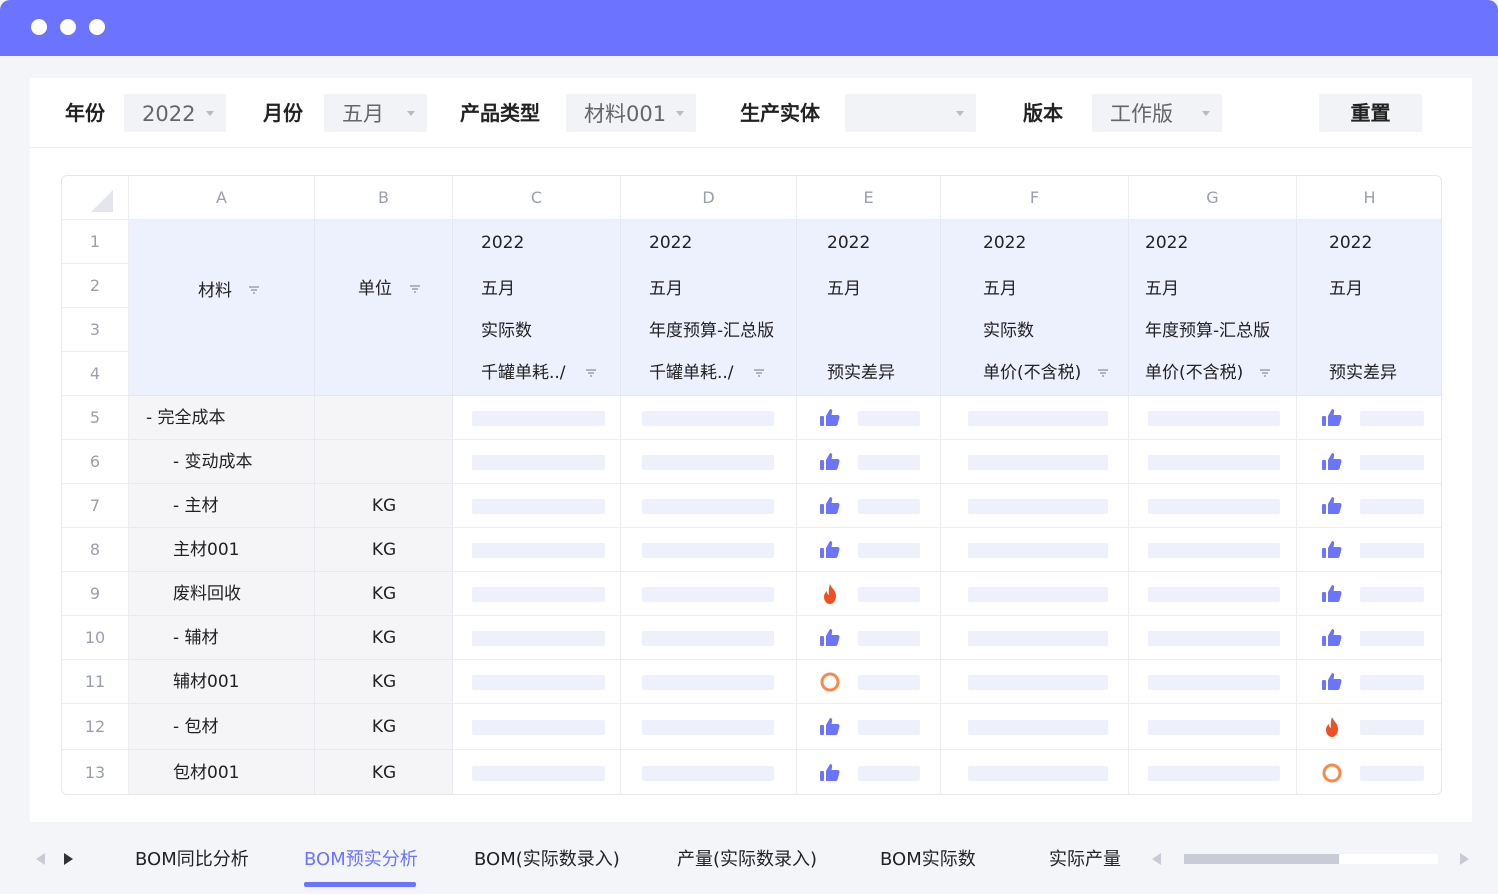  What do you see at coordinates (375, 113) in the screenshot?
I see `month-select: 五月` at bounding box center [375, 113].